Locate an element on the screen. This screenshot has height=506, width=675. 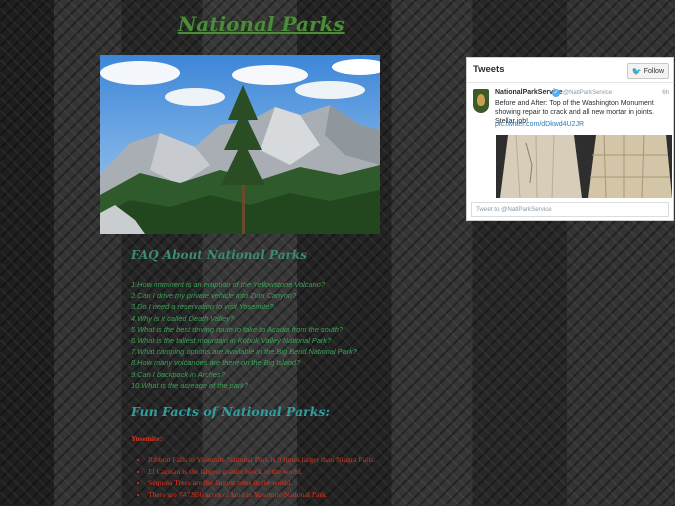
landscape-illustration is located at coordinates (240, 144).